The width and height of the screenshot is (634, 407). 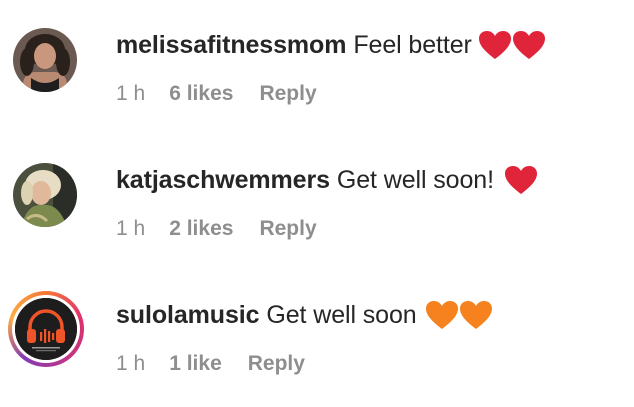 I want to click on avatar-story-ring, so click(x=46, y=329).